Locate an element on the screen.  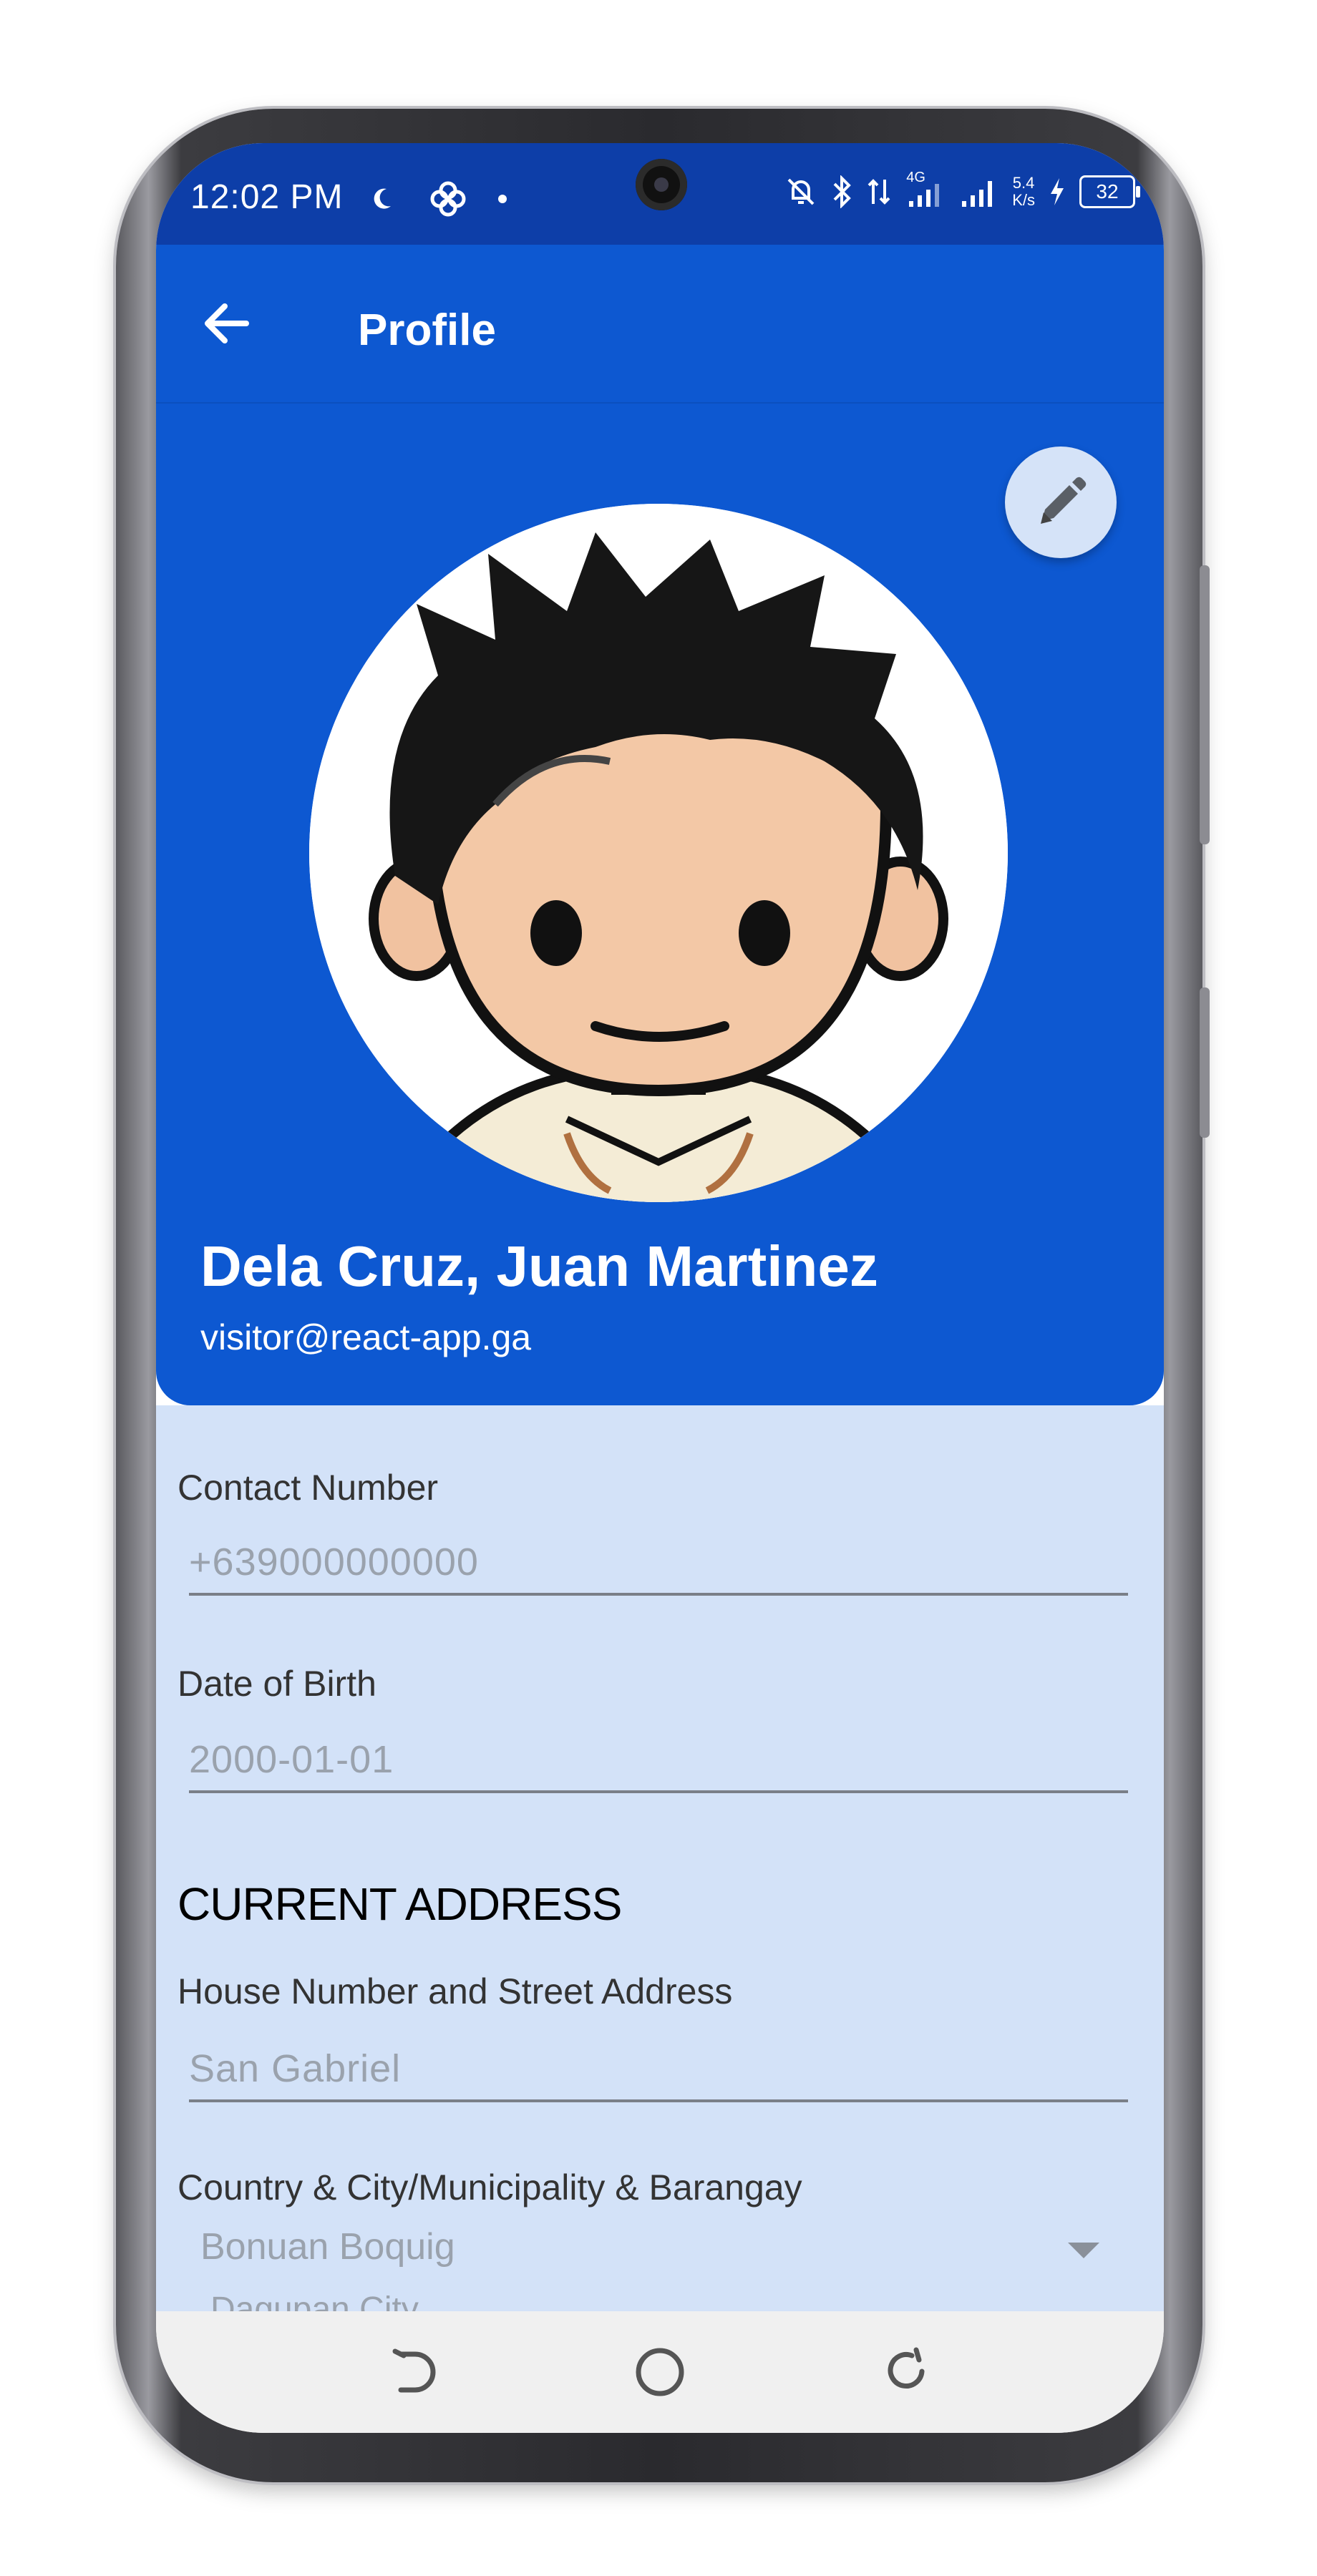
avatar-illustration is located at coordinates (658, 853).